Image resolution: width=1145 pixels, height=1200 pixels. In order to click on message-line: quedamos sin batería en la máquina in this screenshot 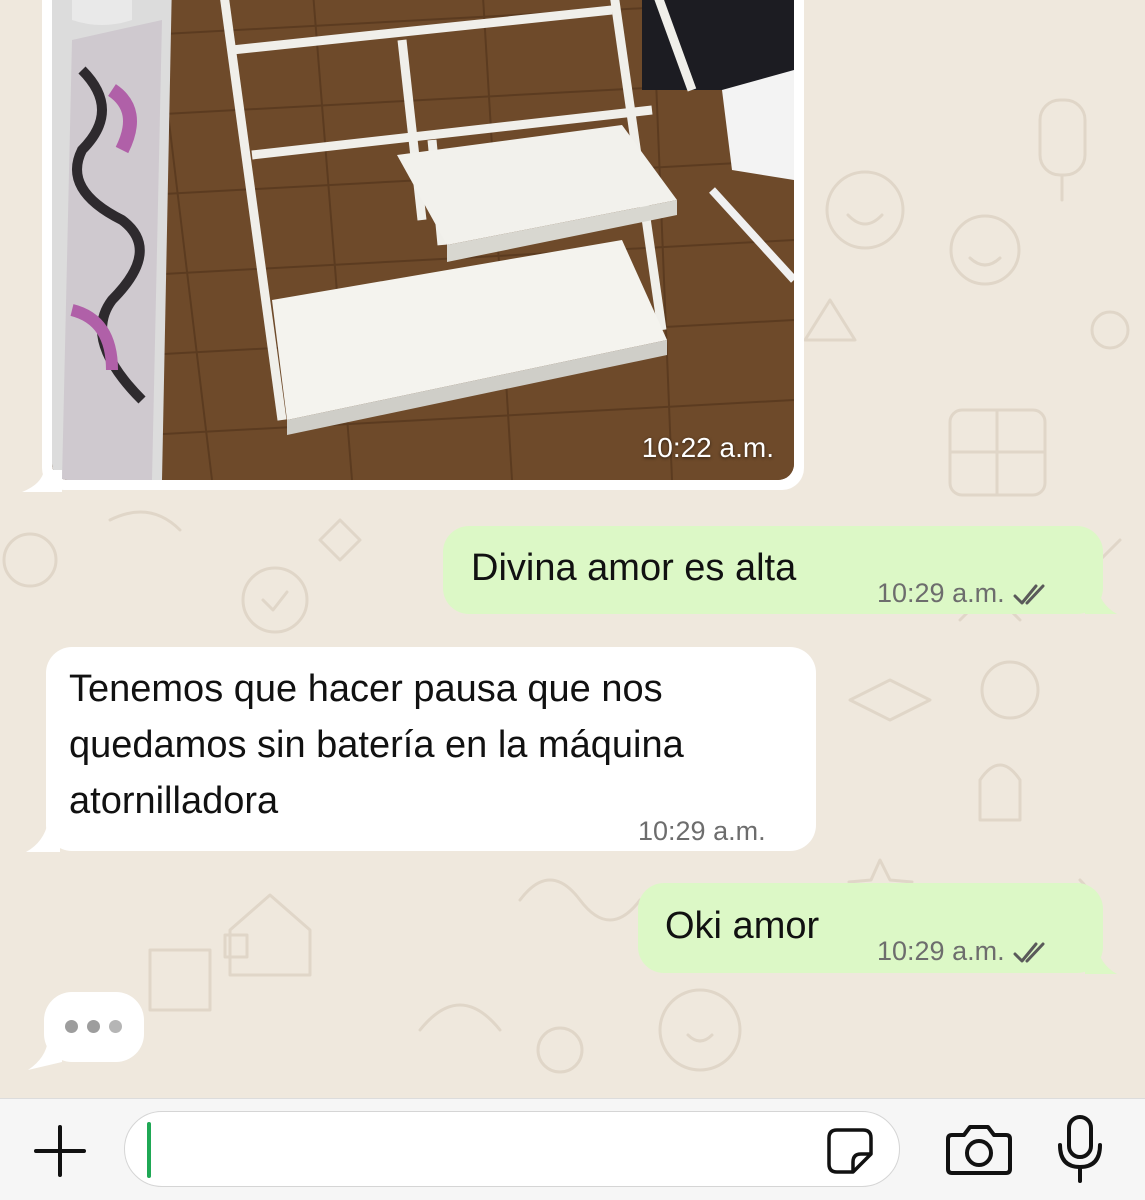, I will do `click(376, 745)`.